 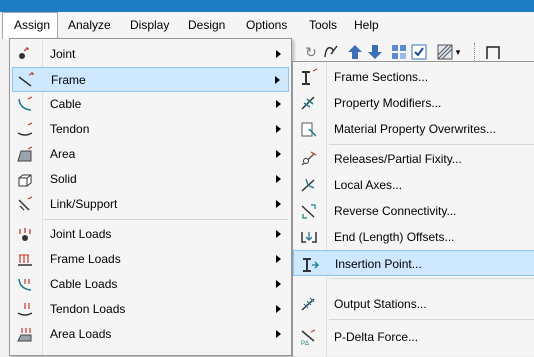 I want to click on menu-item-label: Tendon, so click(x=70, y=129).